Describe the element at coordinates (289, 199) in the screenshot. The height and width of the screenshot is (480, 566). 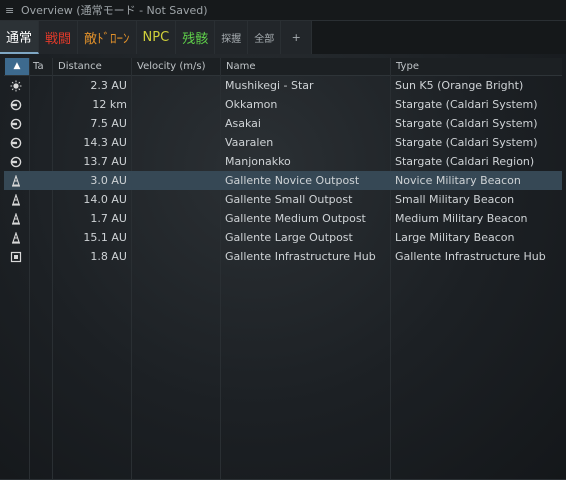
I see `name-cell: Gallente Small Outpost` at that location.